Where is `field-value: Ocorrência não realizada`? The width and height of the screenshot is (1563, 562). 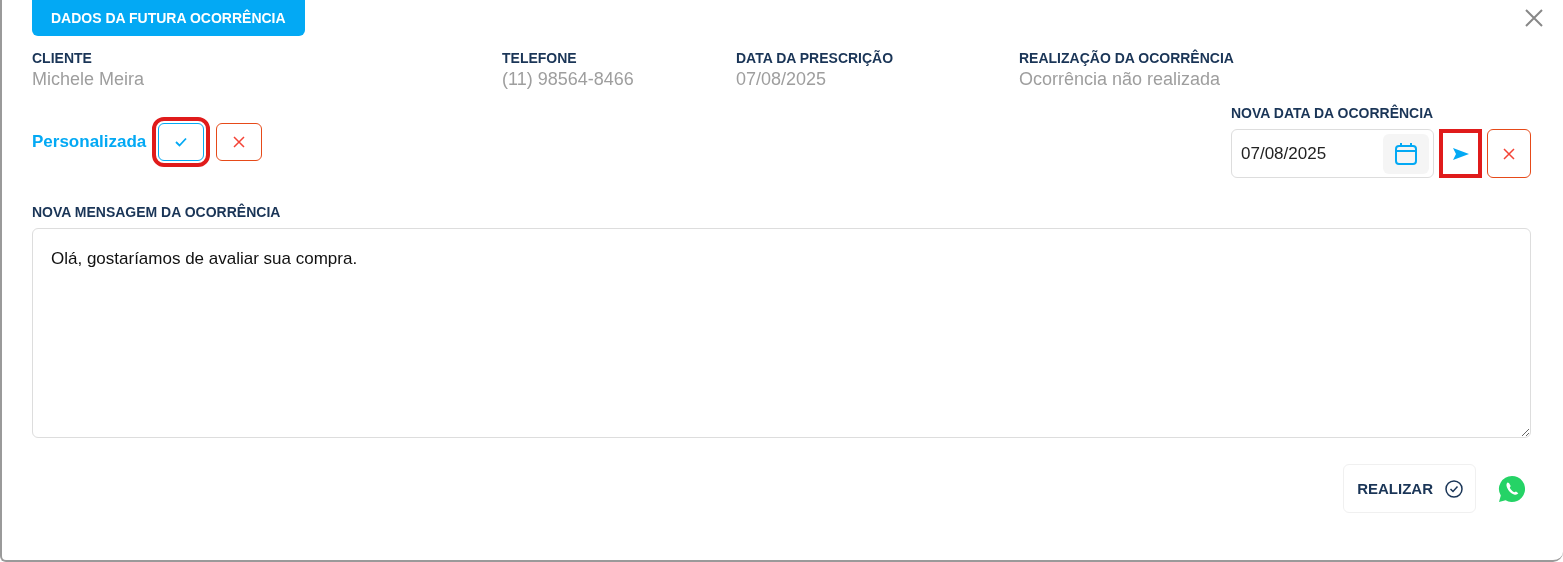
field-value: Ocorrência não realizada is located at coordinates (1120, 79).